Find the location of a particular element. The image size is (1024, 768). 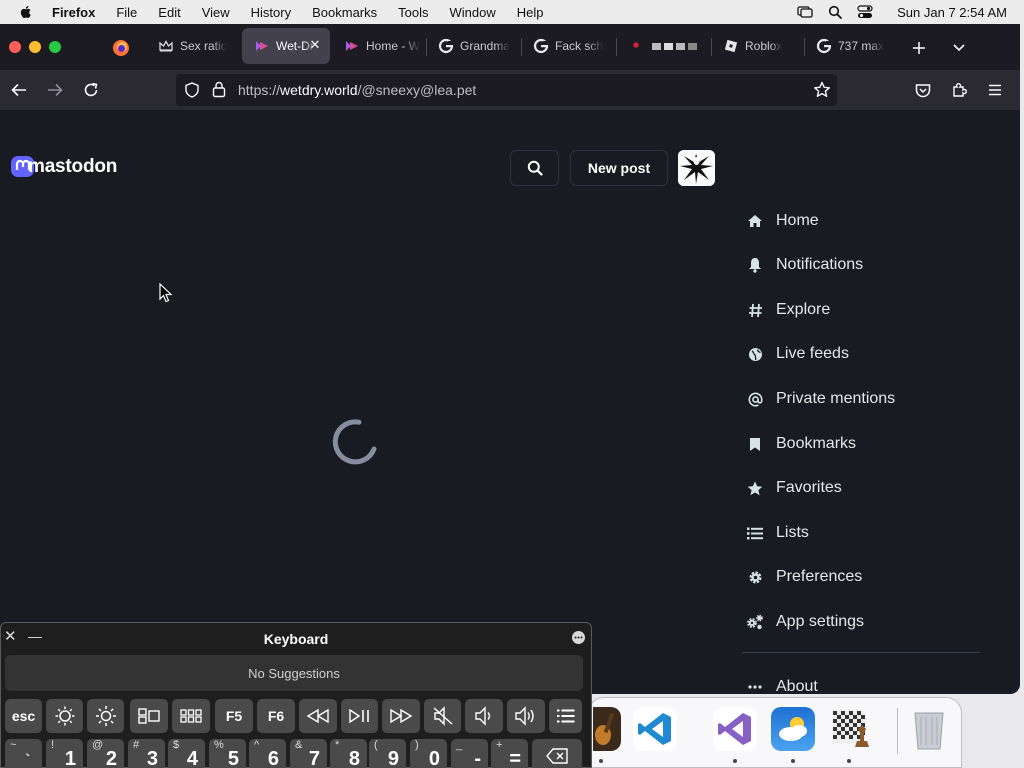

nav-preferences: Preferences is located at coordinates (802, 577).